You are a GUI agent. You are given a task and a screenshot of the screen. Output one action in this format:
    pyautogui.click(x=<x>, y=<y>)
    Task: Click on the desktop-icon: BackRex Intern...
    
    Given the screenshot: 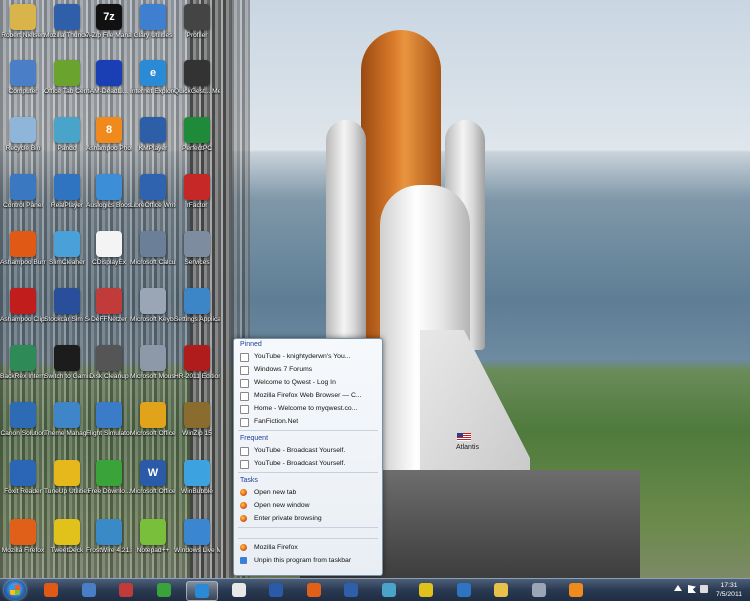 What is the action you would take?
    pyautogui.click(x=23, y=363)
    